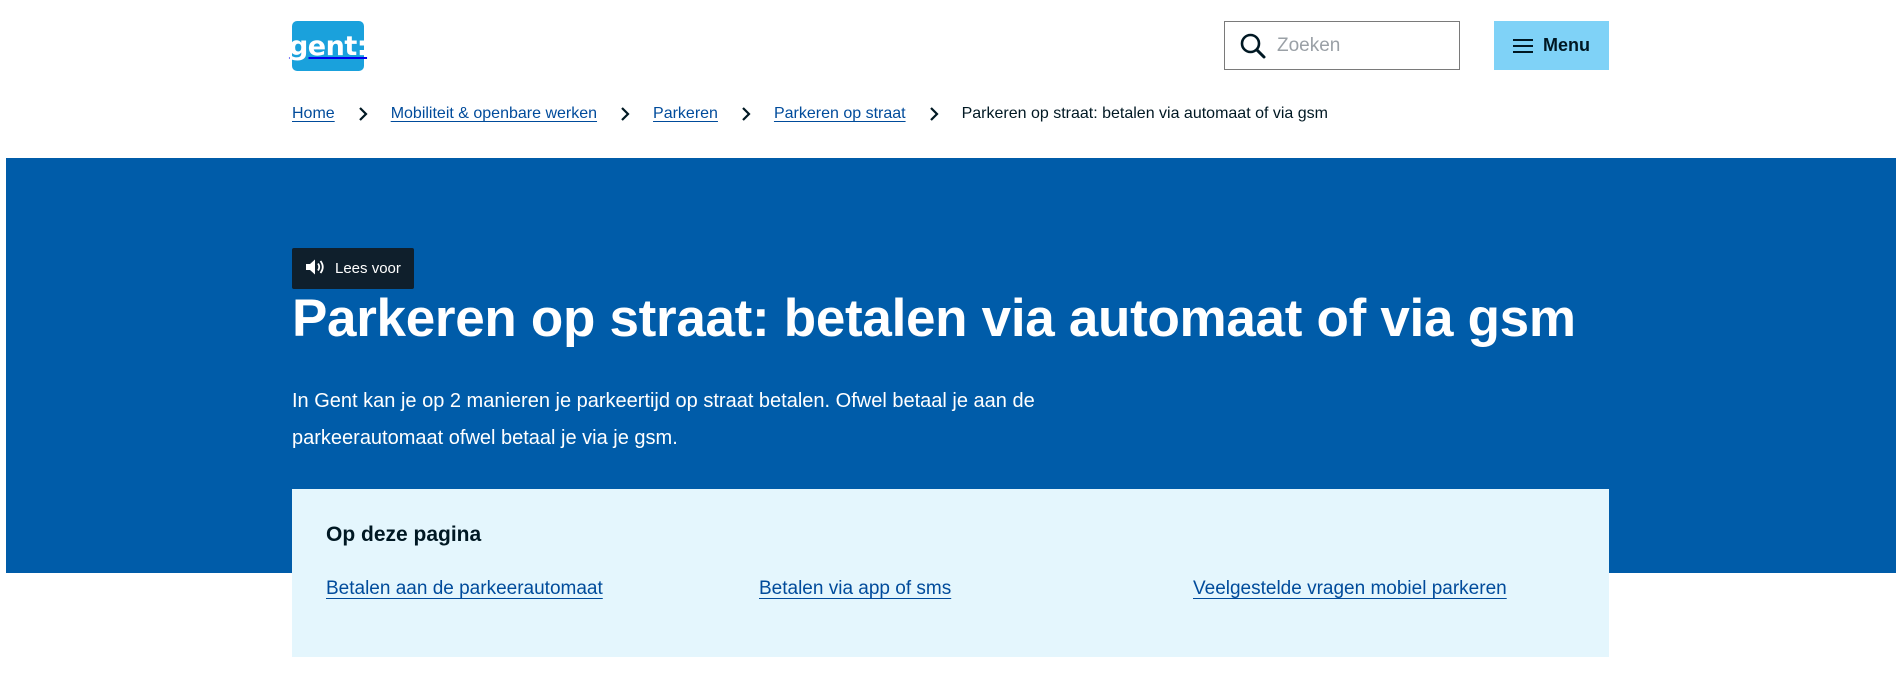 Image resolution: width=1902 pixels, height=686 pixels. I want to click on search-input, so click(1362, 45).